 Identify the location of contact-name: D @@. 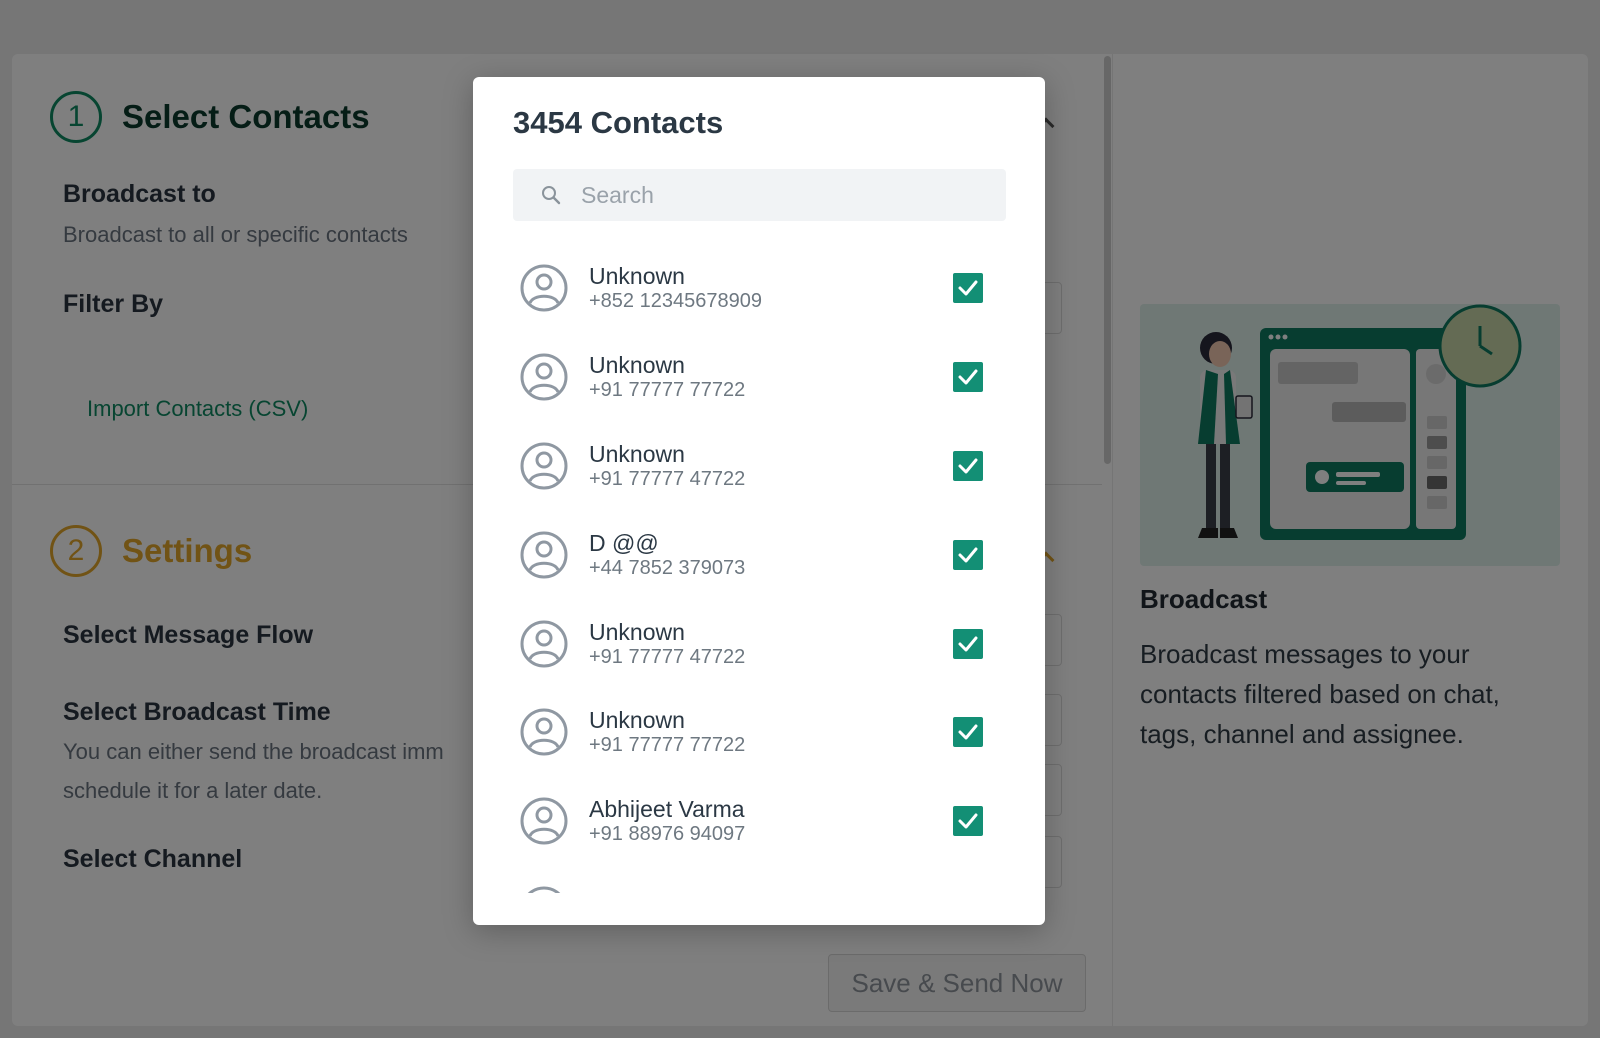
(624, 542).